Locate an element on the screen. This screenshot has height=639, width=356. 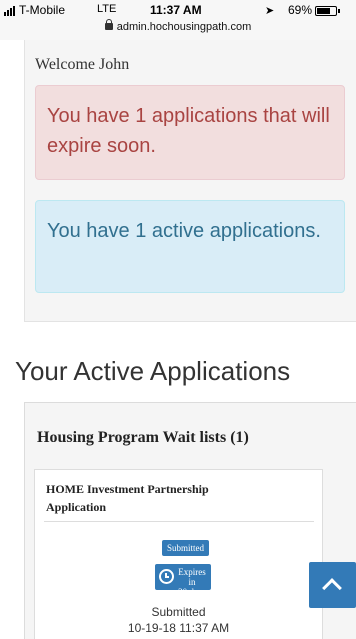
divider is located at coordinates (179, 521).